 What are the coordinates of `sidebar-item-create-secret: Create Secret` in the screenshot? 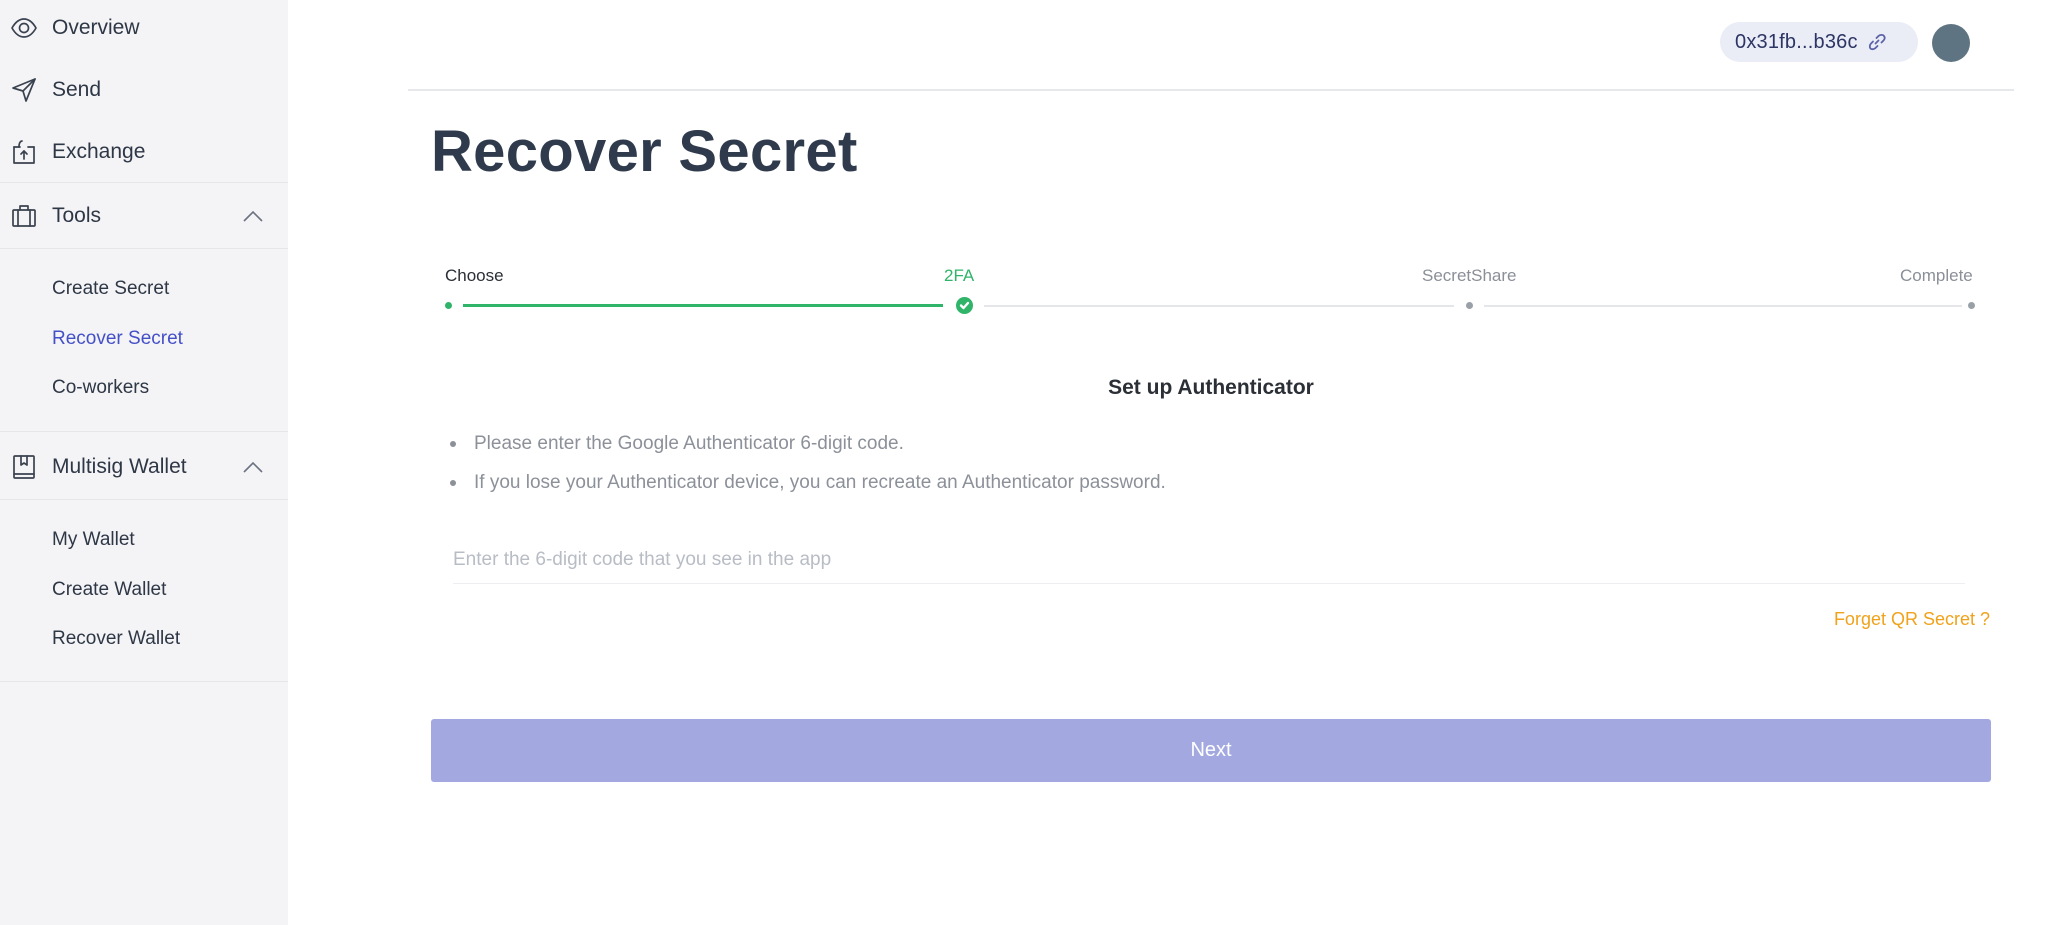 It's located at (110, 289).